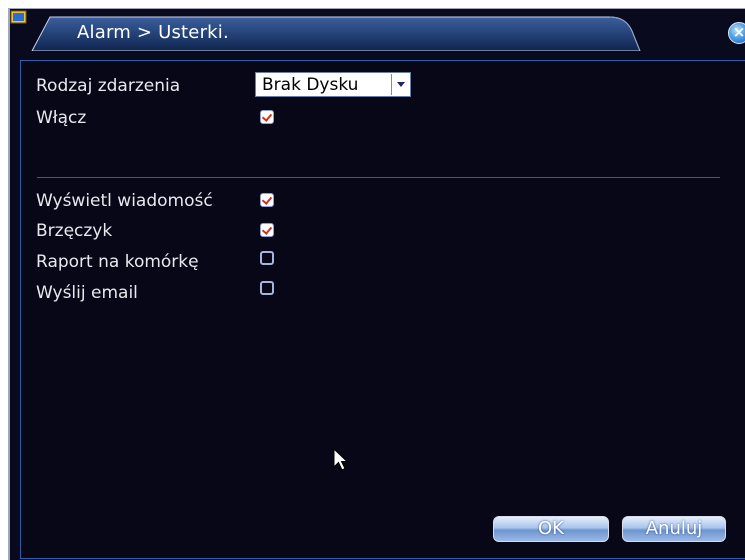  I want to click on buzzer-checkbox, so click(267, 230).